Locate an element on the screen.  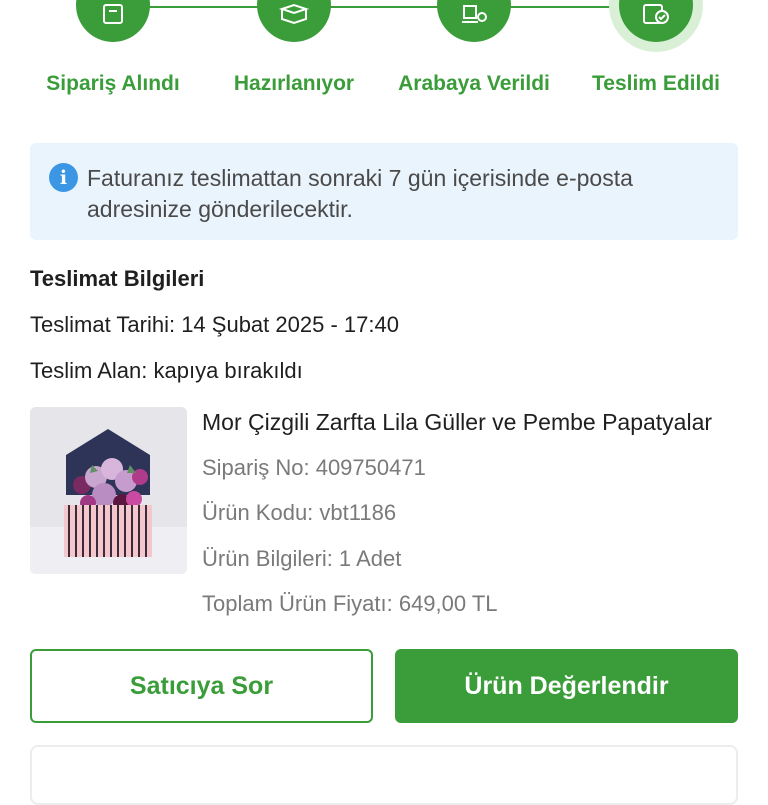
step-circle-teslim-edildi is located at coordinates (656, 21).